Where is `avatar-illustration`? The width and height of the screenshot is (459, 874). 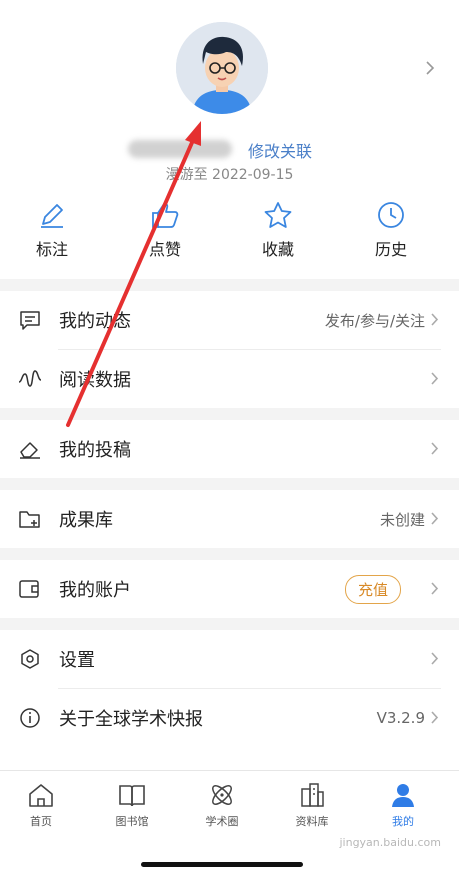 avatar-illustration is located at coordinates (222, 68).